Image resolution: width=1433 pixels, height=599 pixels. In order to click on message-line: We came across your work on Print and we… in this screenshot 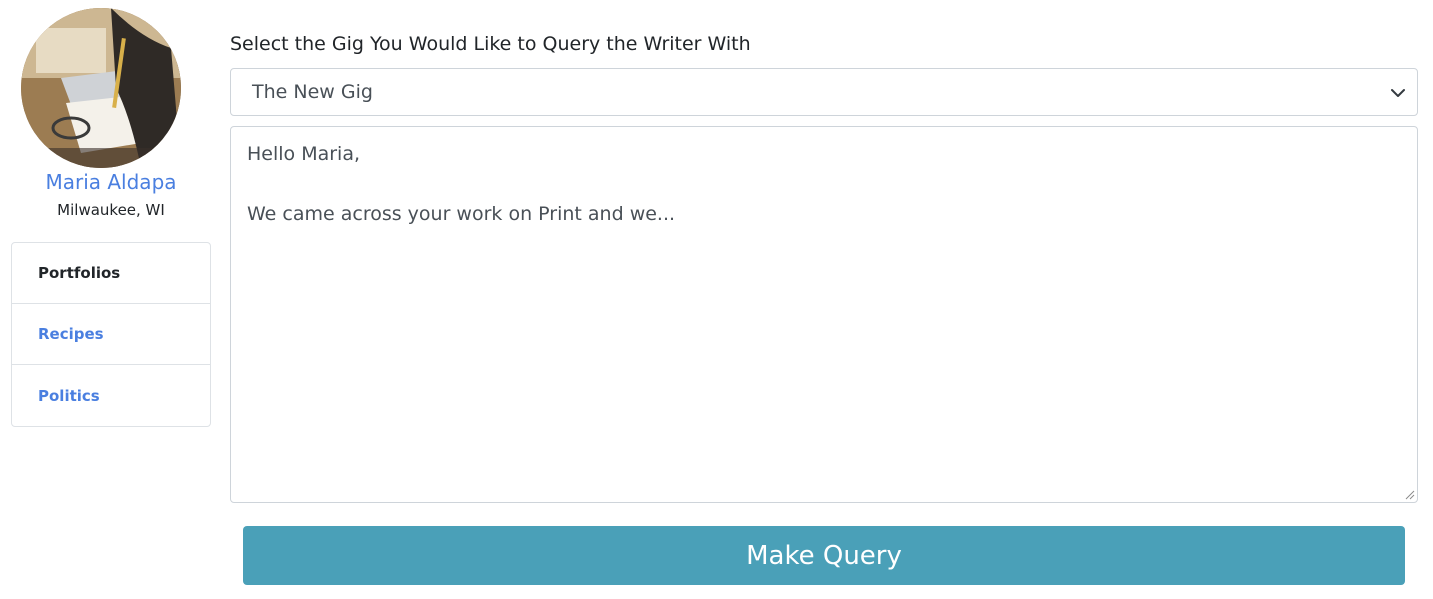, I will do `click(461, 214)`.